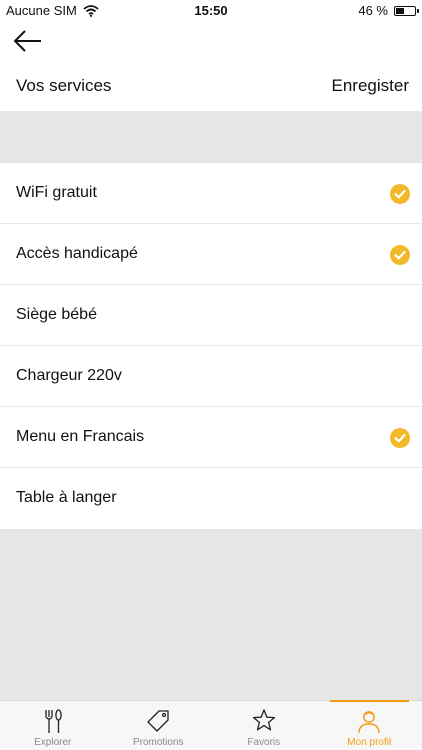  I want to click on service-item: WiFi gratuit, so click(211, 193).